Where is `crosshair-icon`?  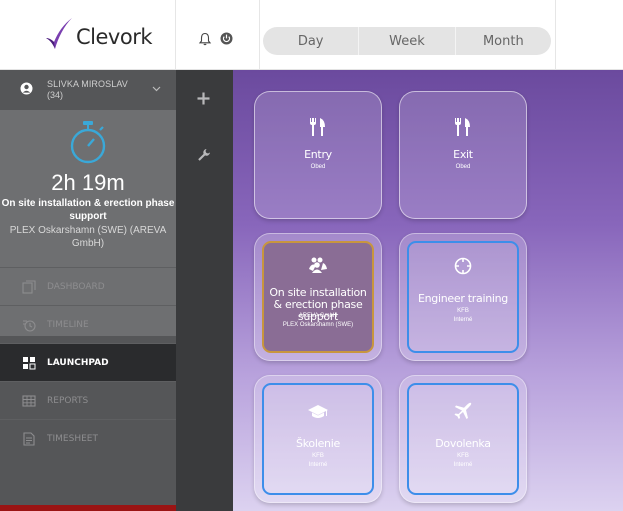
crosshair-icon is located at coordinates (463, 268).